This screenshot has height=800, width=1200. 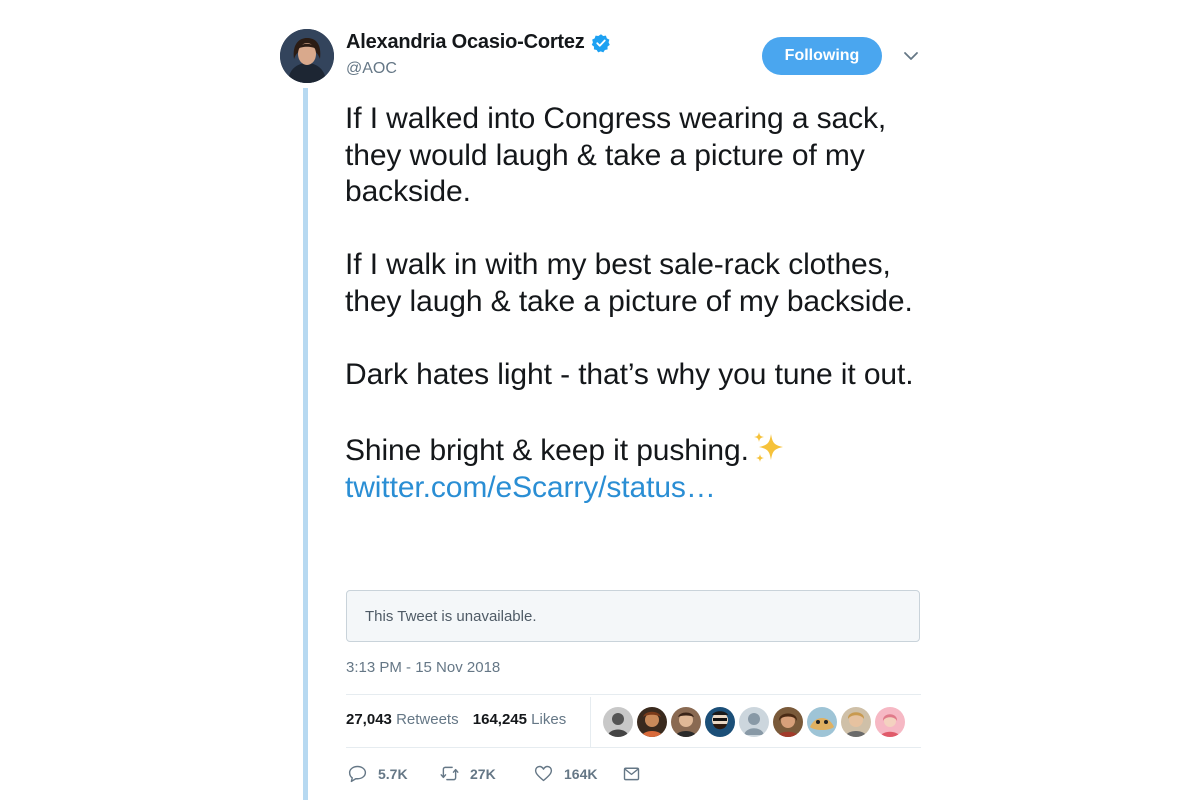 What do you see at coordinates (369, 719) in the screenshot?
I see `retweets-count: 27,043` at bounding box center [369, 719].